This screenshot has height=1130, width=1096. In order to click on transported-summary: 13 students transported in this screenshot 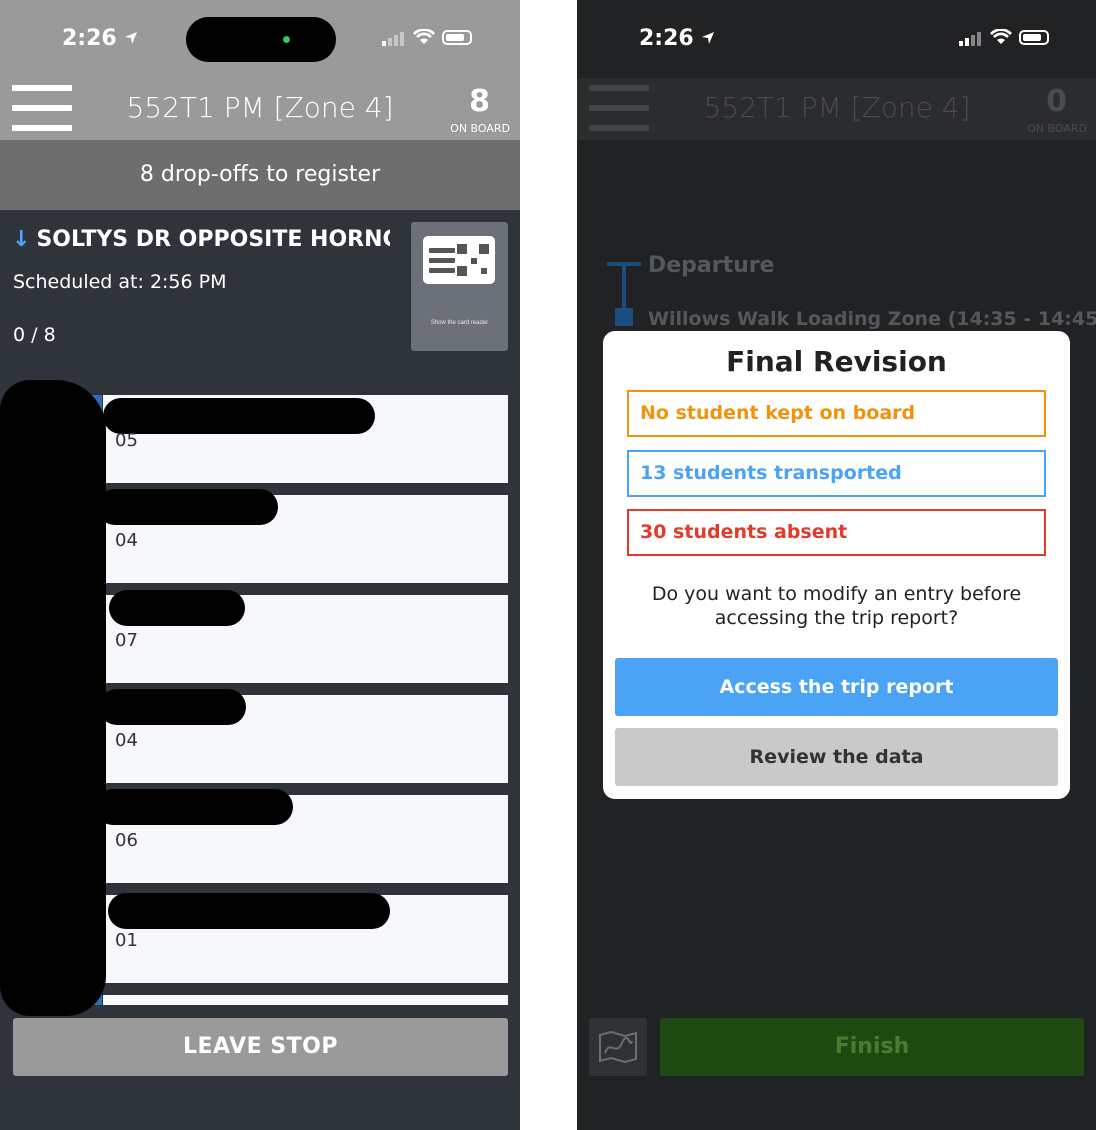, I will do `click(836, 473)`.